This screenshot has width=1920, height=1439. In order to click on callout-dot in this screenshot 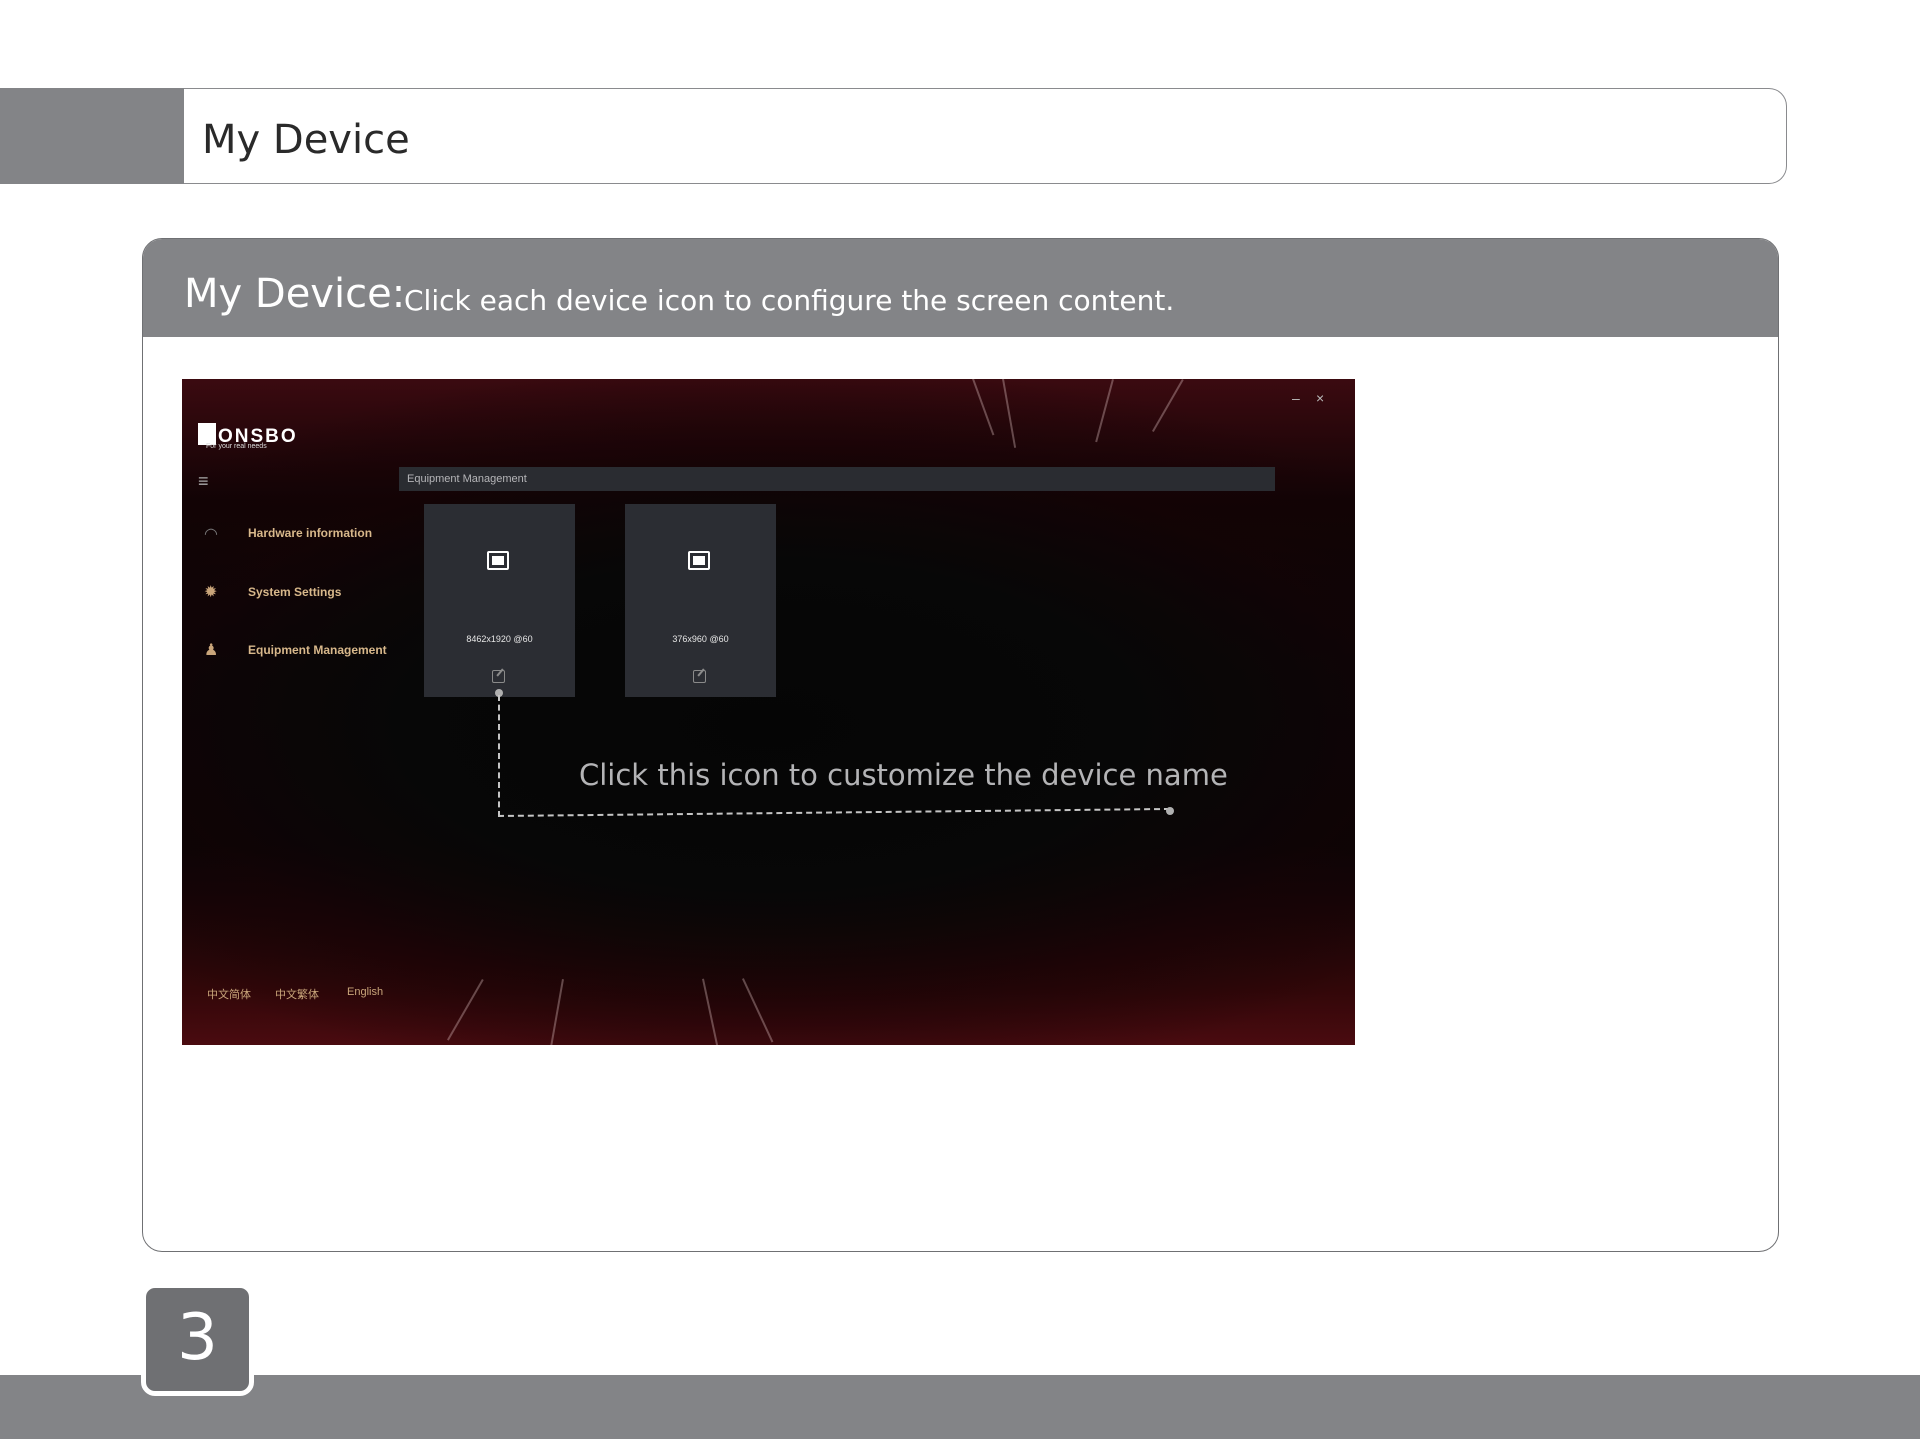, I will do `click(1170, 811)`.